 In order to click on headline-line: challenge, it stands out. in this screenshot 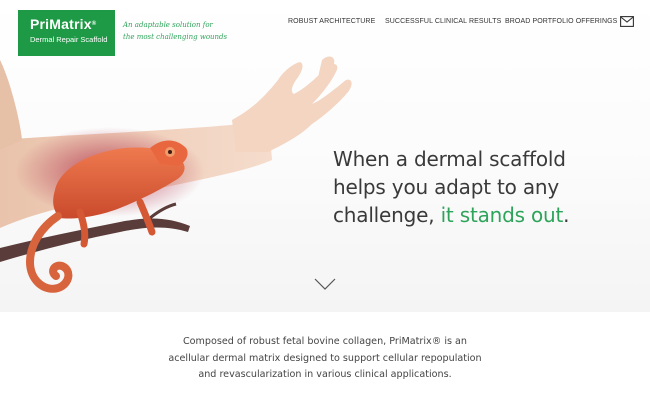, I will do `click(451, 215)`.